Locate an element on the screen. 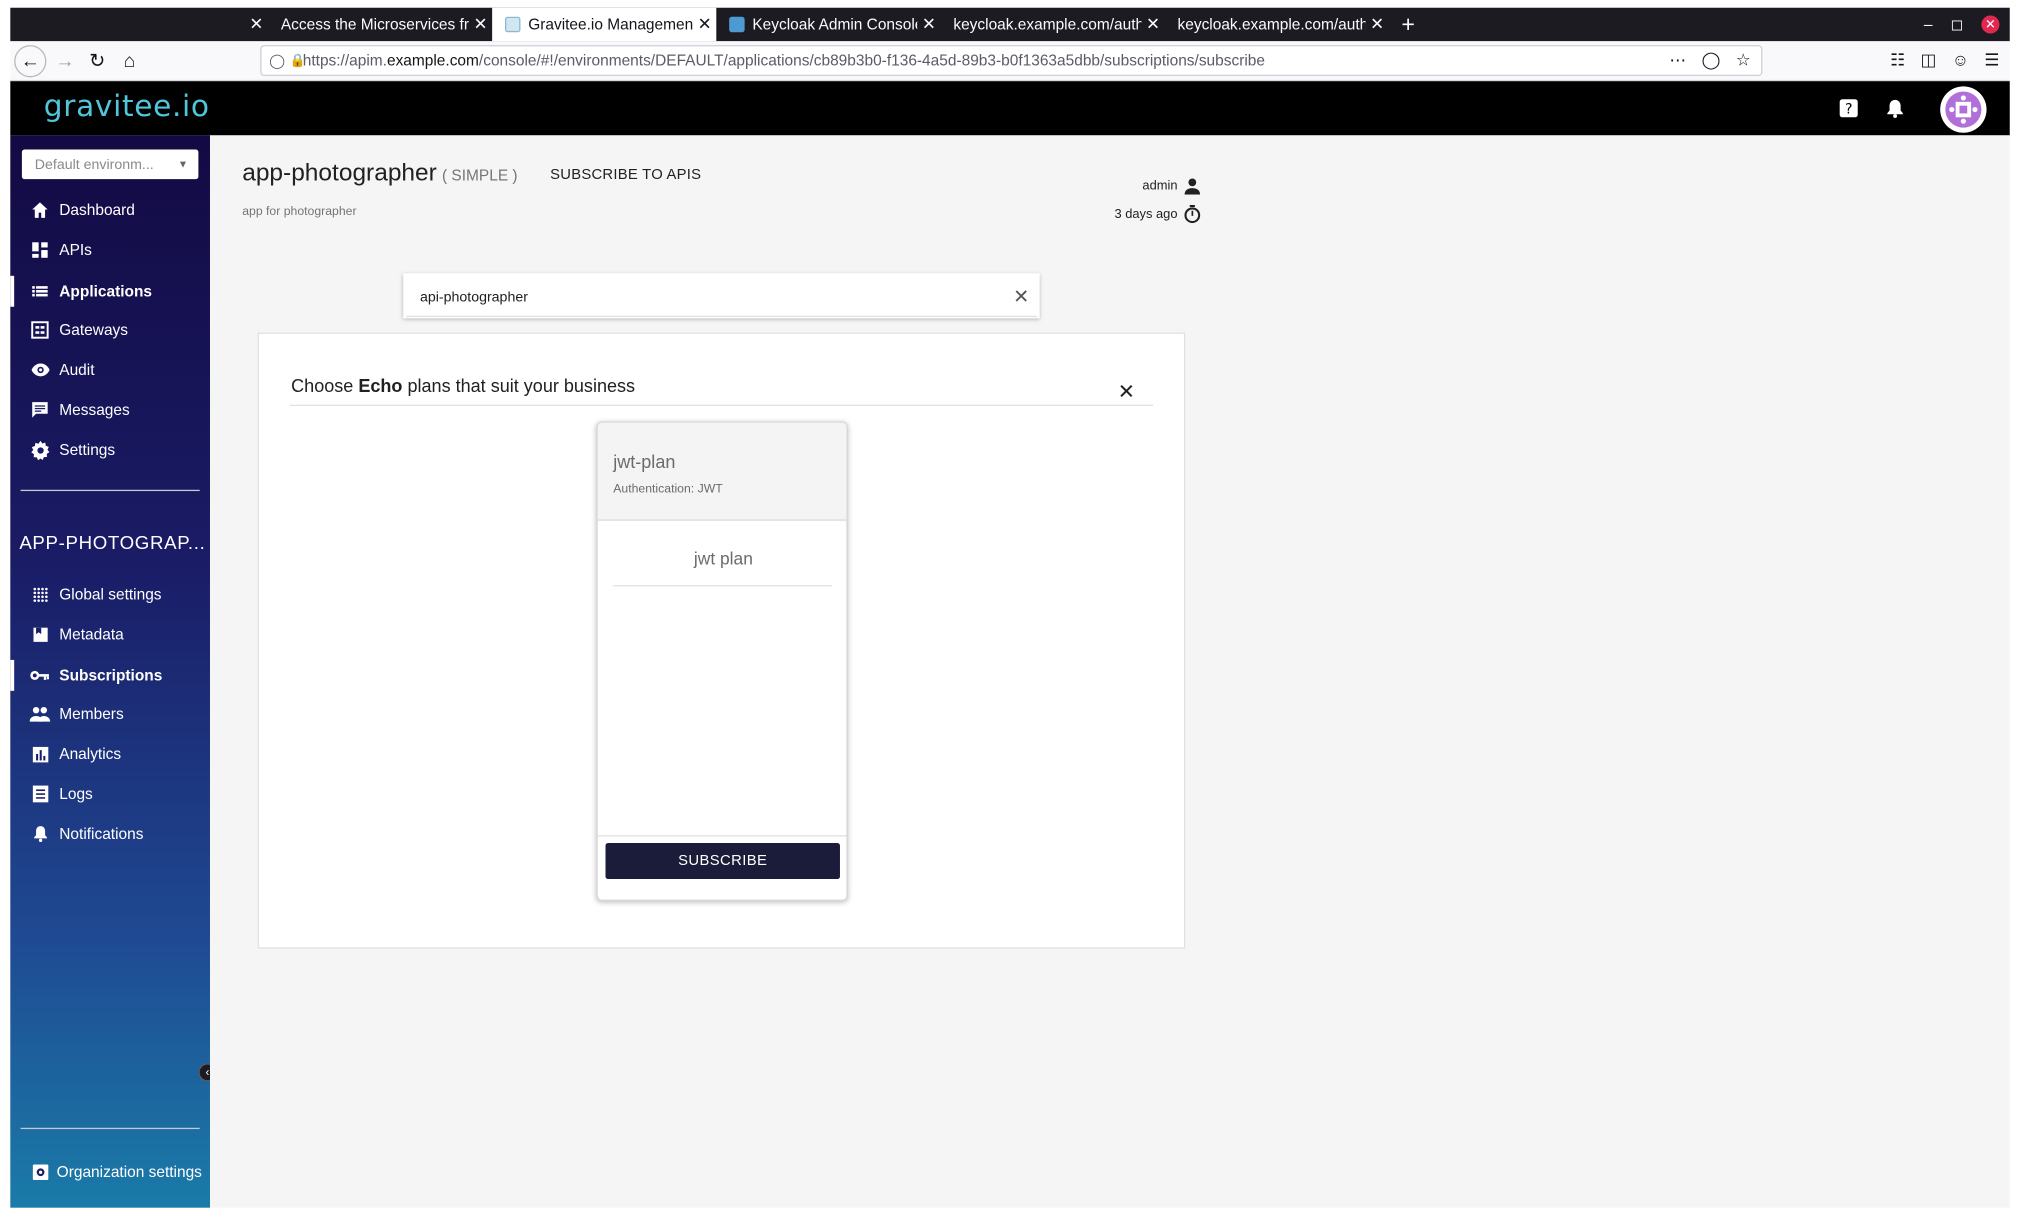  api-search-box: ✕ is located at coordinates (721, 296).